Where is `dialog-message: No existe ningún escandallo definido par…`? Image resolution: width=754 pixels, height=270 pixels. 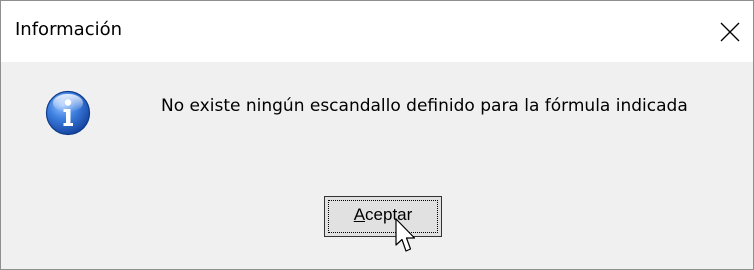 dialog-message: No existe ningún escandallo definido par… is located at coordinates (424, 106).